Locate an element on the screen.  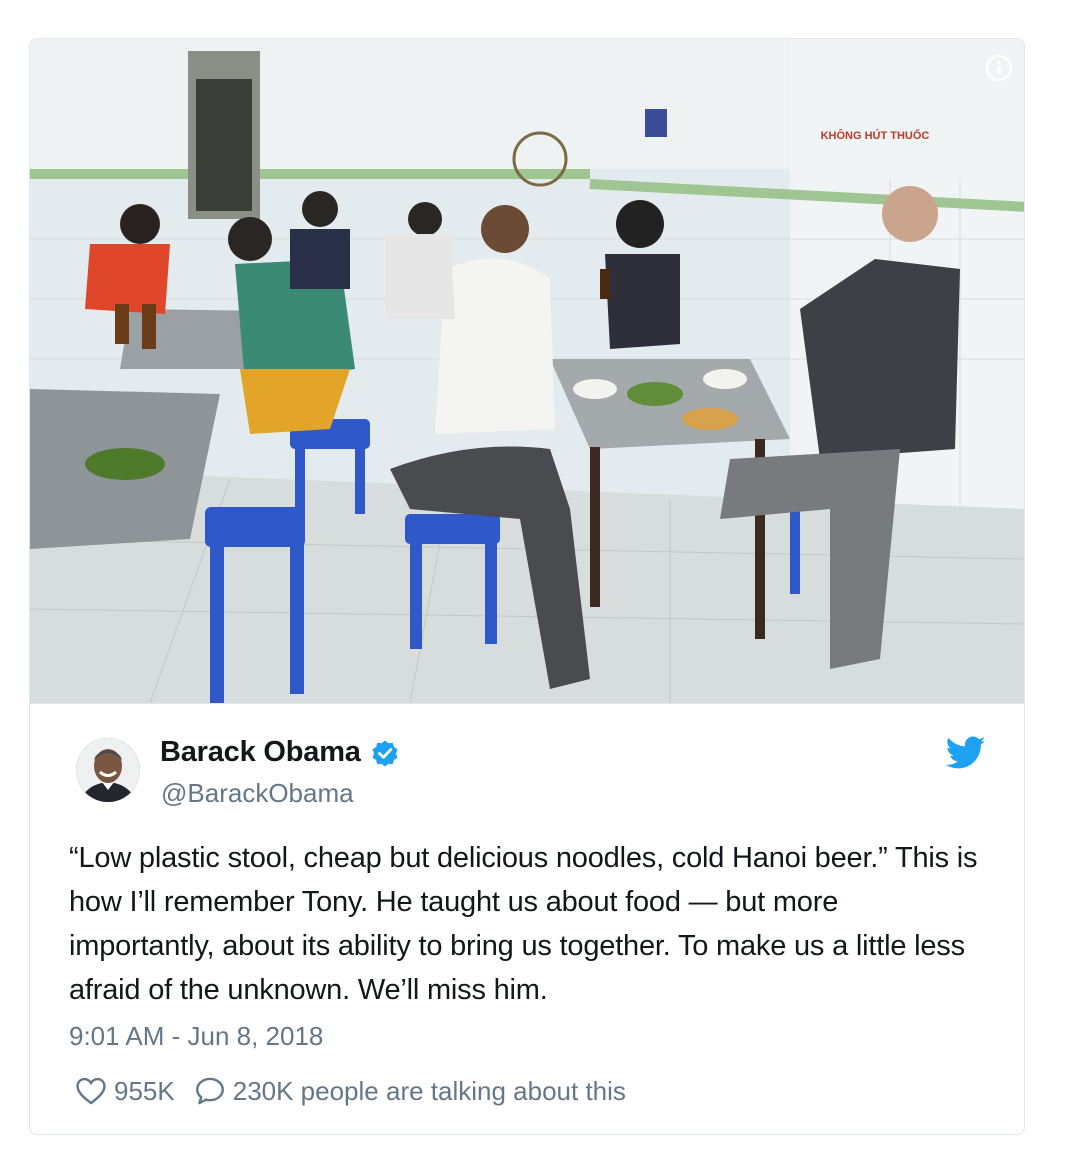
reply-button: 230K people are talking about this is located at coordinates (409, 1091).